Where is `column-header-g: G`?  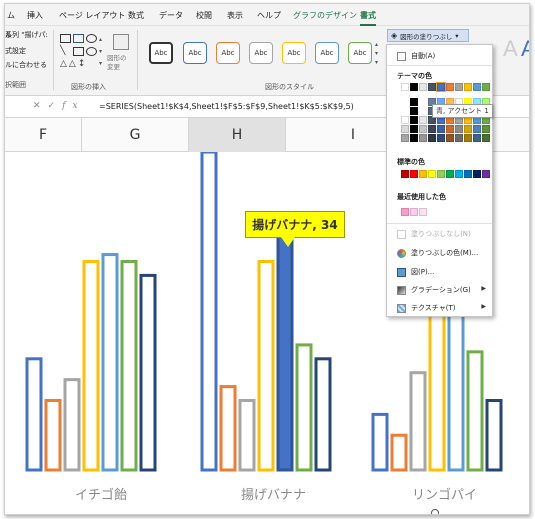
column-header-g: G is located at coordinates (135, 135).